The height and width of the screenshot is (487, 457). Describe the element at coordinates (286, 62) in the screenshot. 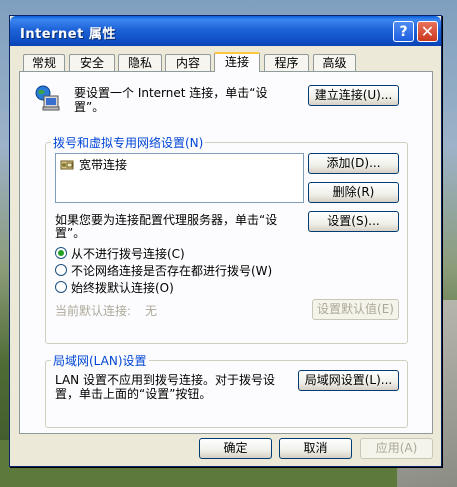

I see `tab-programs: 程序` at that location.